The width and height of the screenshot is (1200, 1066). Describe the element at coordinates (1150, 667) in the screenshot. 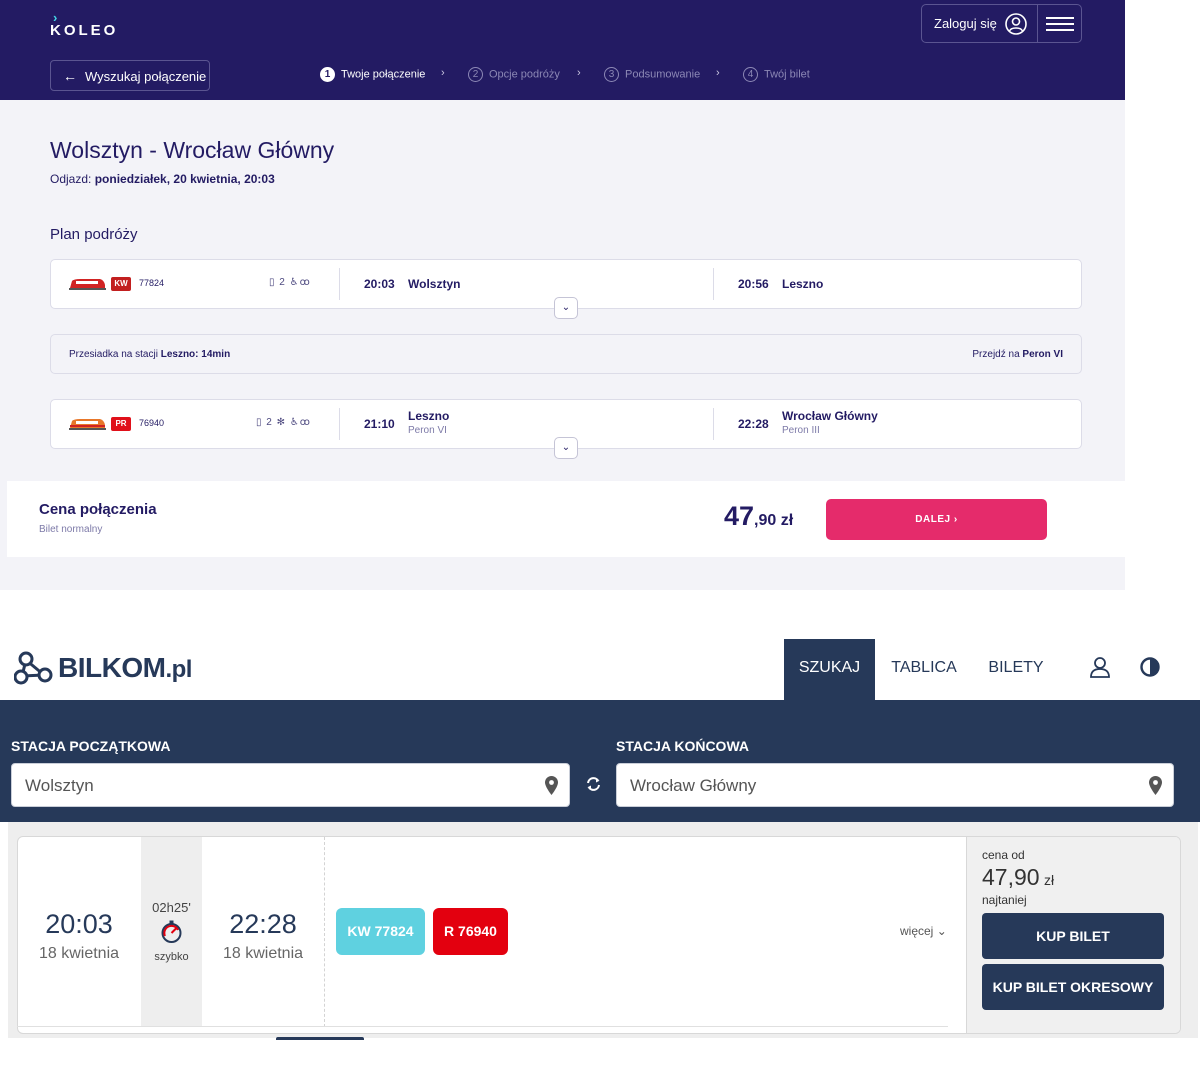

I see `contrast-icon` at that location.